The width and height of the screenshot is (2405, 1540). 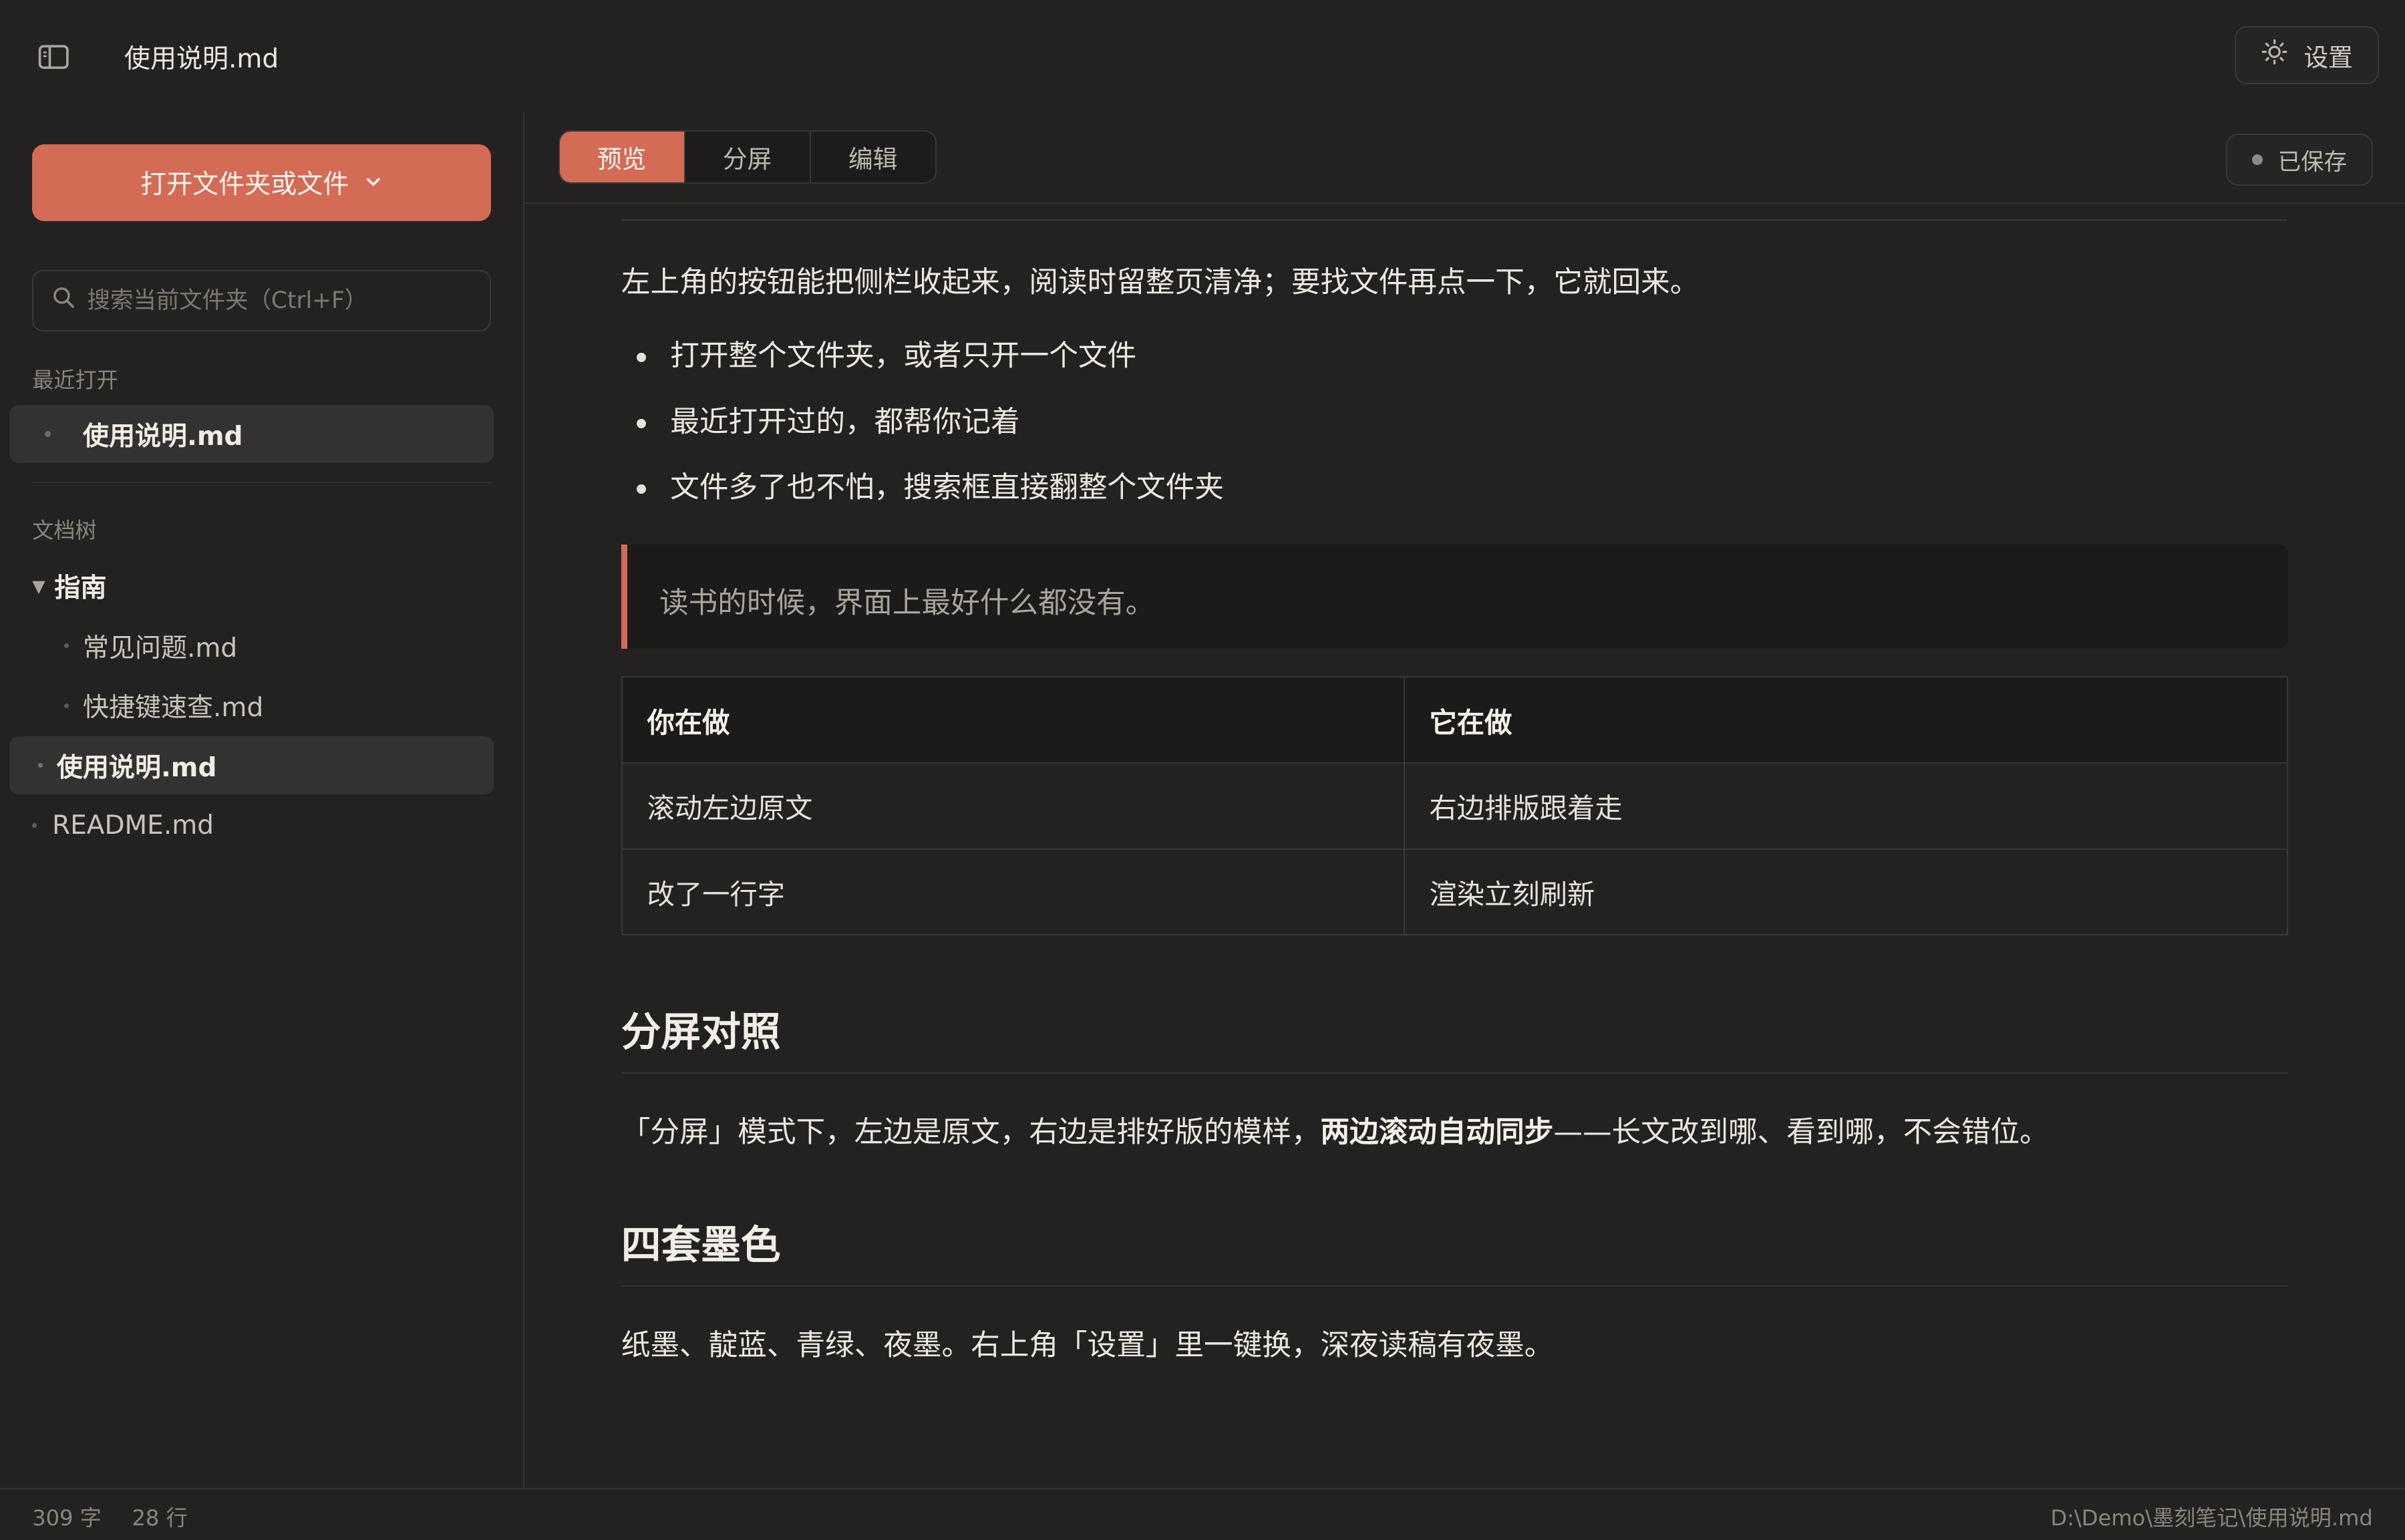 I want to click on recent-section-label: 最近打开, so click(x=75, y=381).